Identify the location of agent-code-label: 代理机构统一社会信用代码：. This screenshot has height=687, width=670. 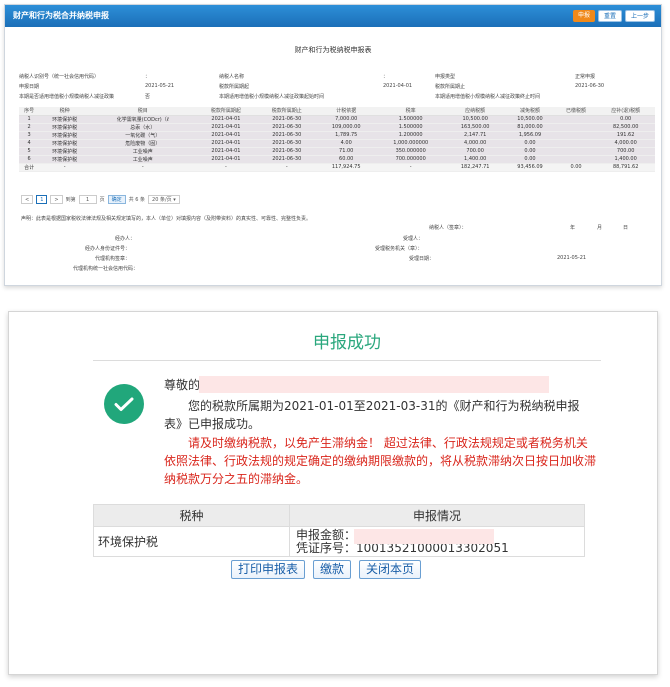
(106, 269).